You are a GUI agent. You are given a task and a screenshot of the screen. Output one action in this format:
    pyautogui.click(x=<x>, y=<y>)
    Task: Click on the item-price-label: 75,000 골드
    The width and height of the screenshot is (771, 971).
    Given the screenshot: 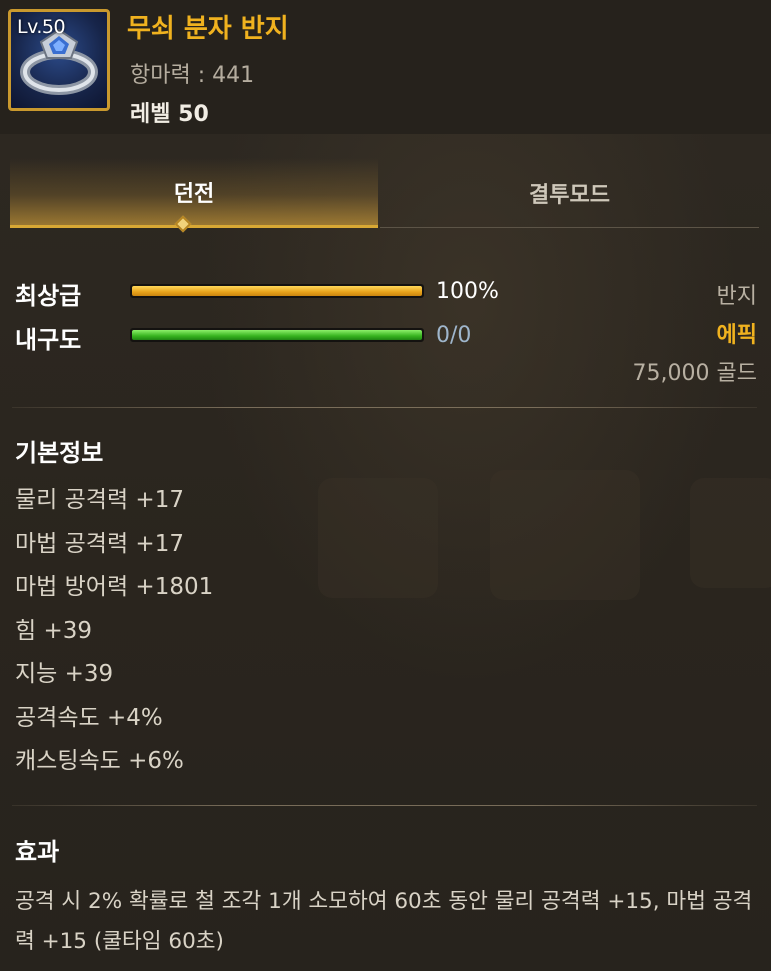 What is the action you would take?
    pyautogui.click(x=694, y=373)
    